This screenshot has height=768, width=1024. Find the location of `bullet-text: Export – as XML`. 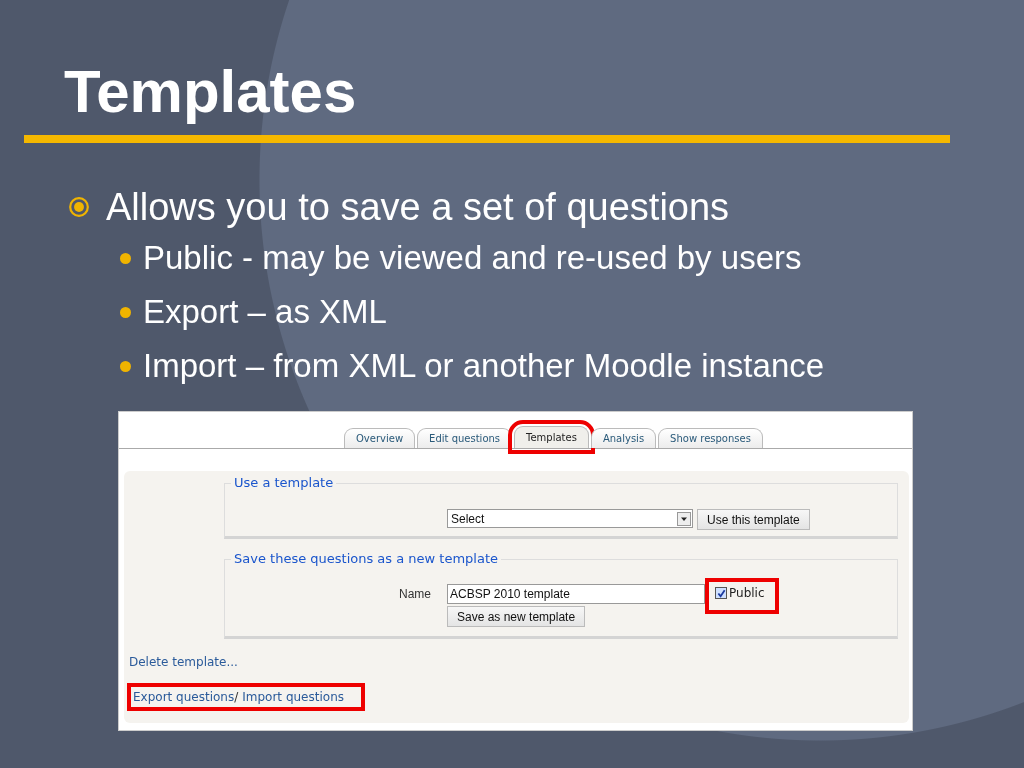

bullet-text: Export – as XML is located at coordinates (265, 312).